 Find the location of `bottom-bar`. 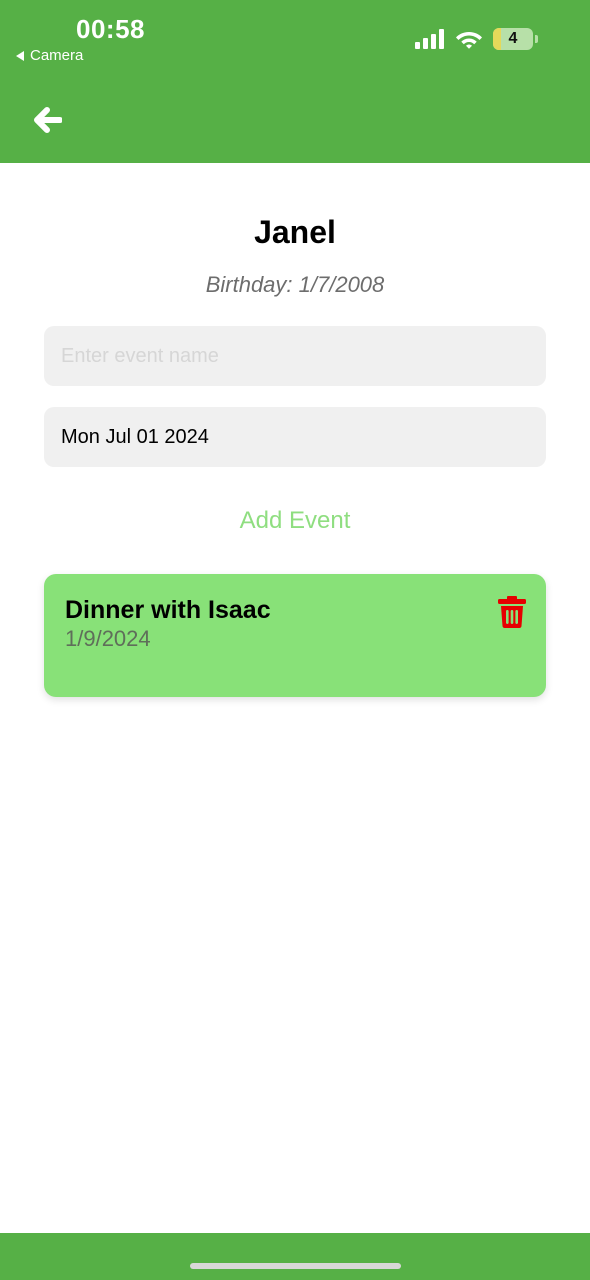

bottom-bar is located at coordinates (295, 1256).